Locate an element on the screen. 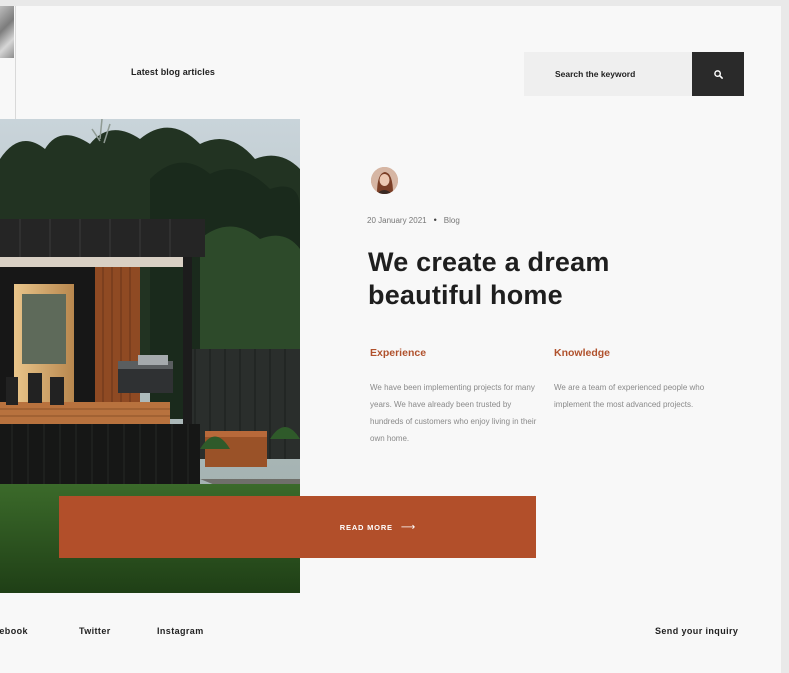 The image size is (789, 673). arrow-right-icon: ⟶ is located at coordinates (408, 527).